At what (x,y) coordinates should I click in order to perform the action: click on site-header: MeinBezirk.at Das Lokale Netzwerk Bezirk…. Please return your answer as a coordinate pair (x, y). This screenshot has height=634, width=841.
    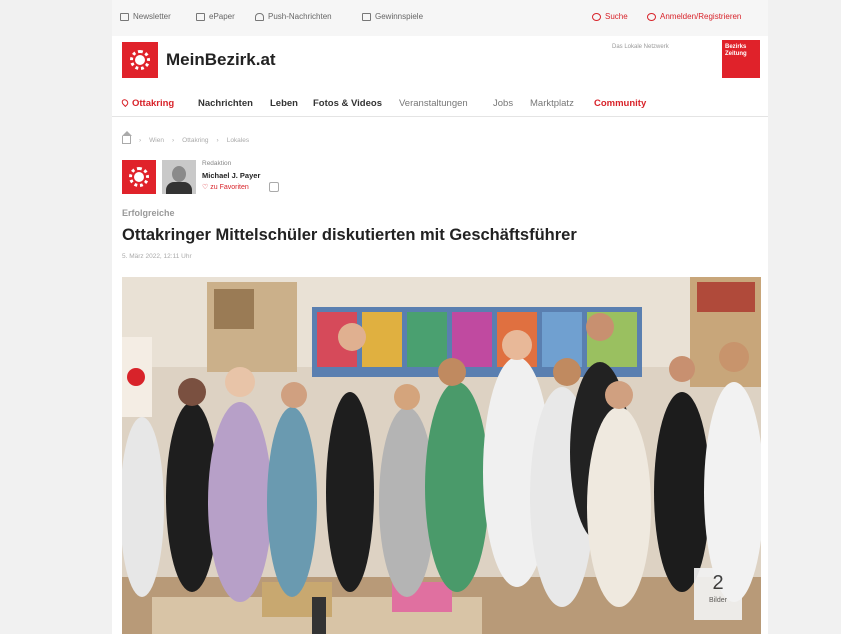
    Looking at the image, I should click on (440, 62).